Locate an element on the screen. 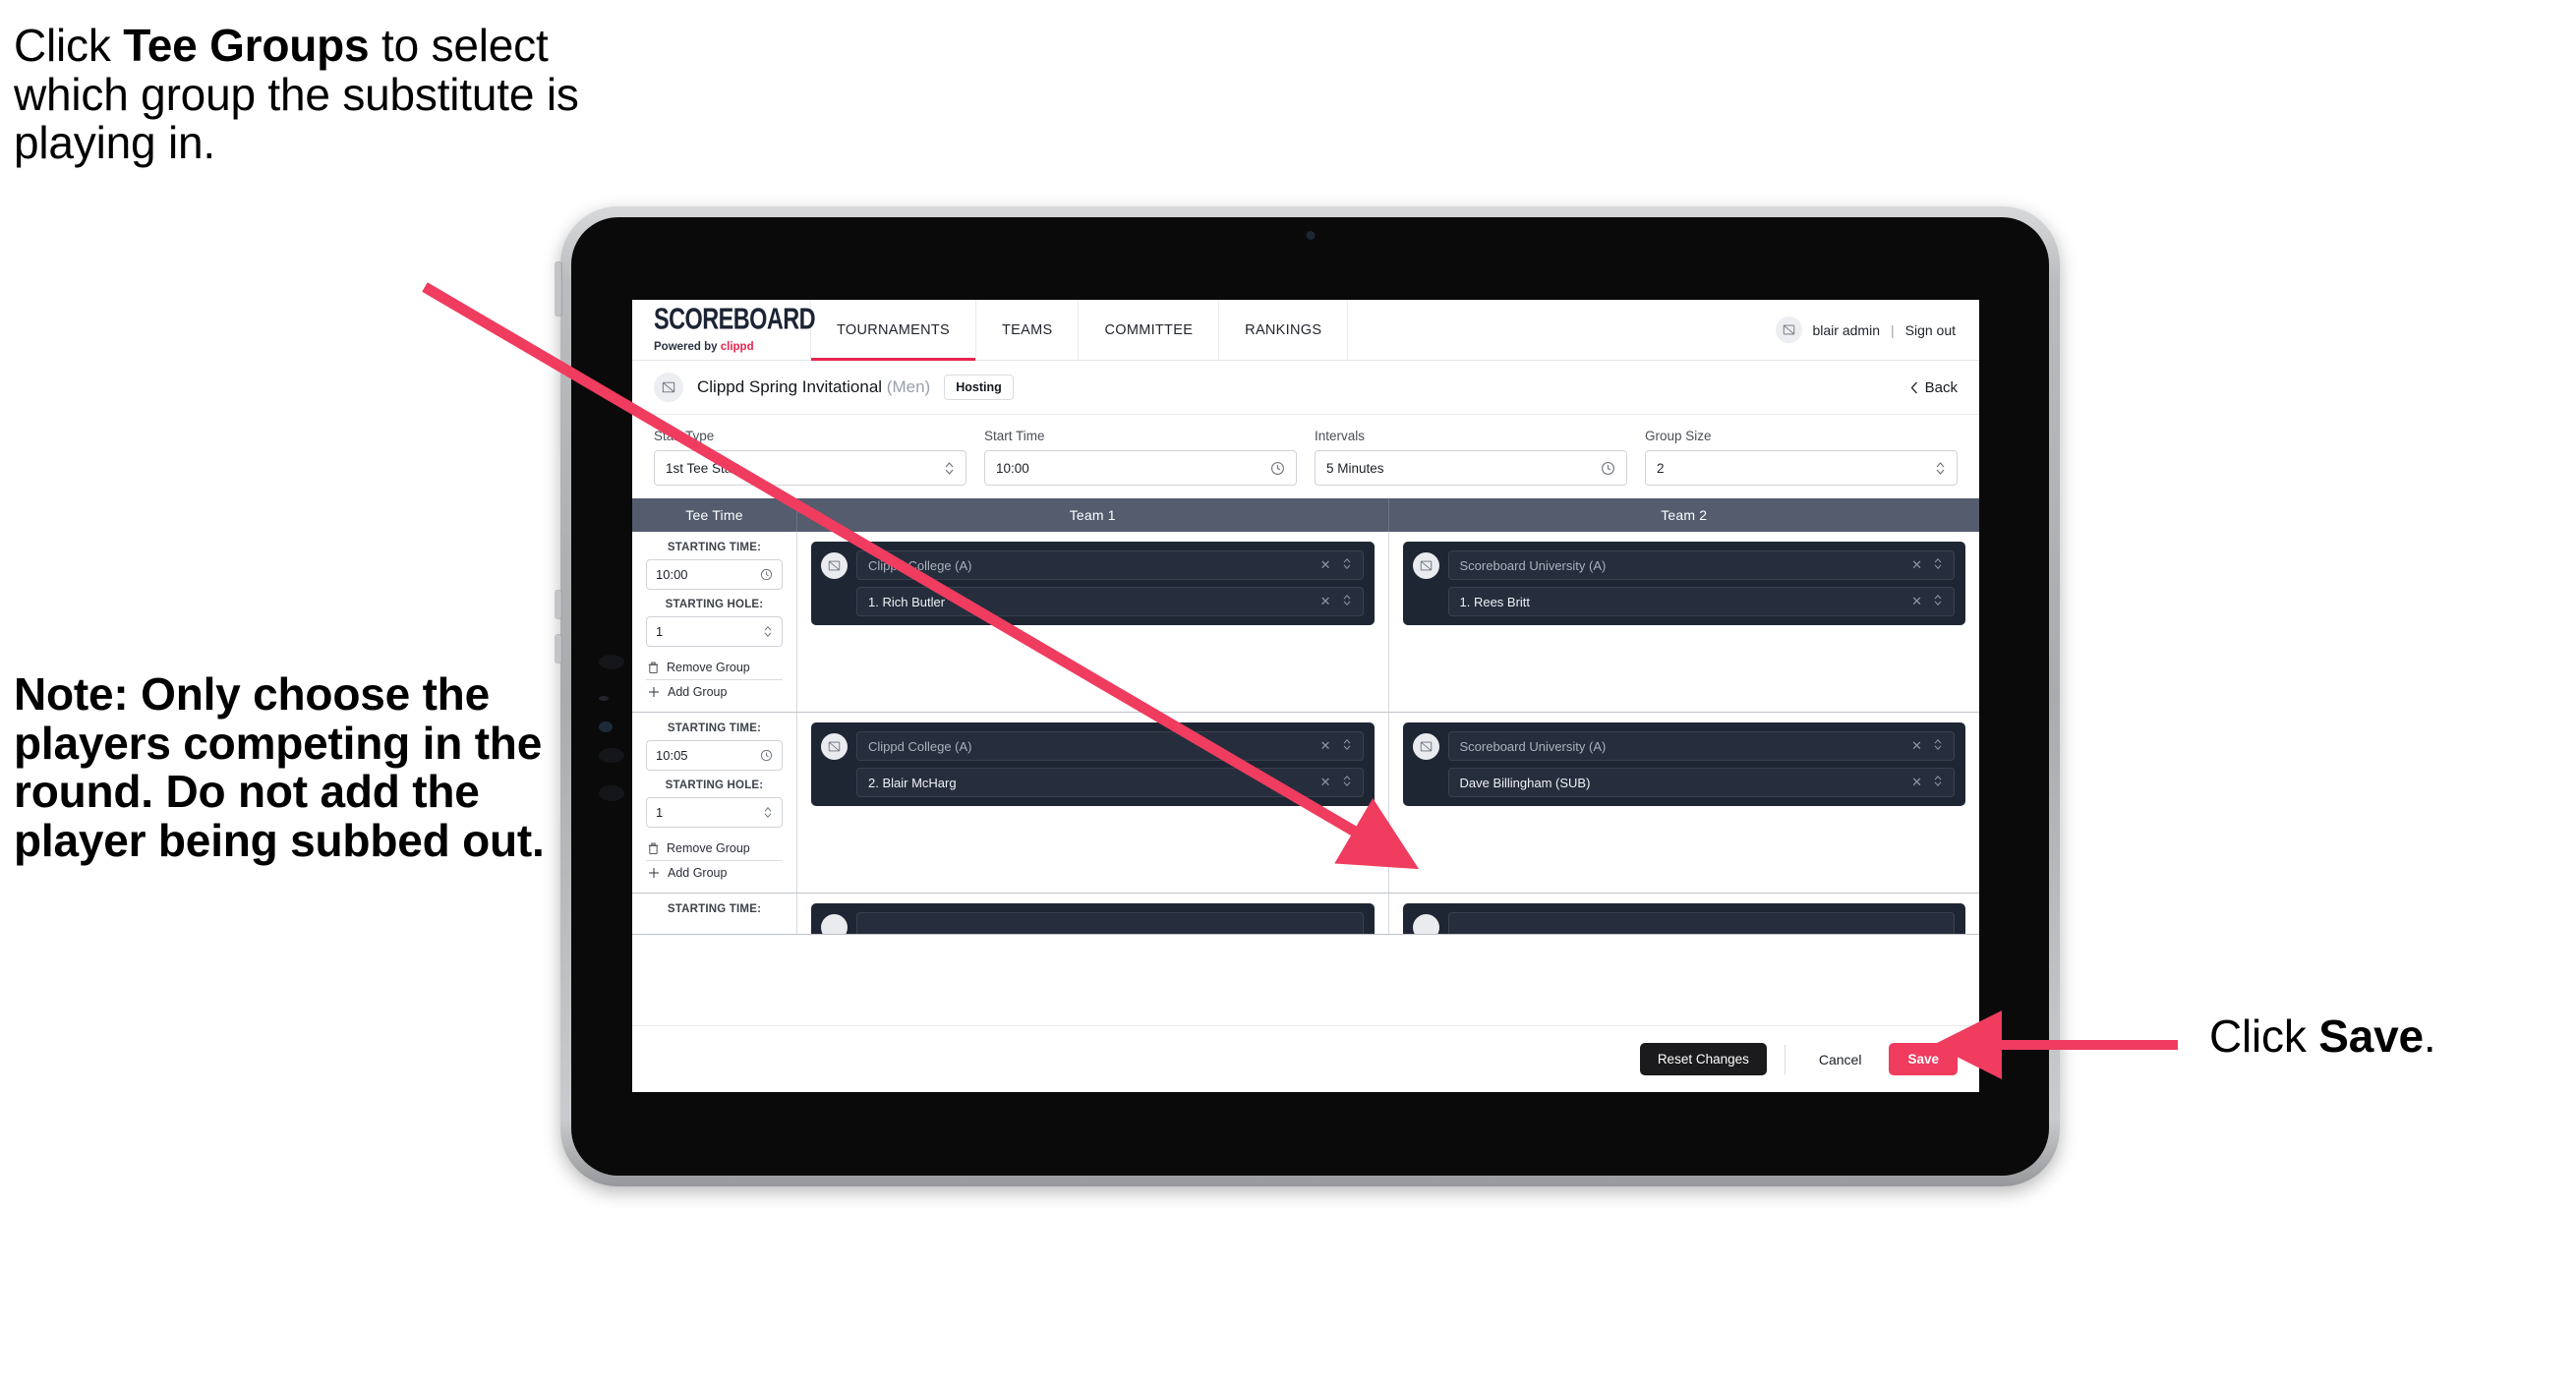  field-group-size: Group Size 2 is located at coordinates (1801, 457).